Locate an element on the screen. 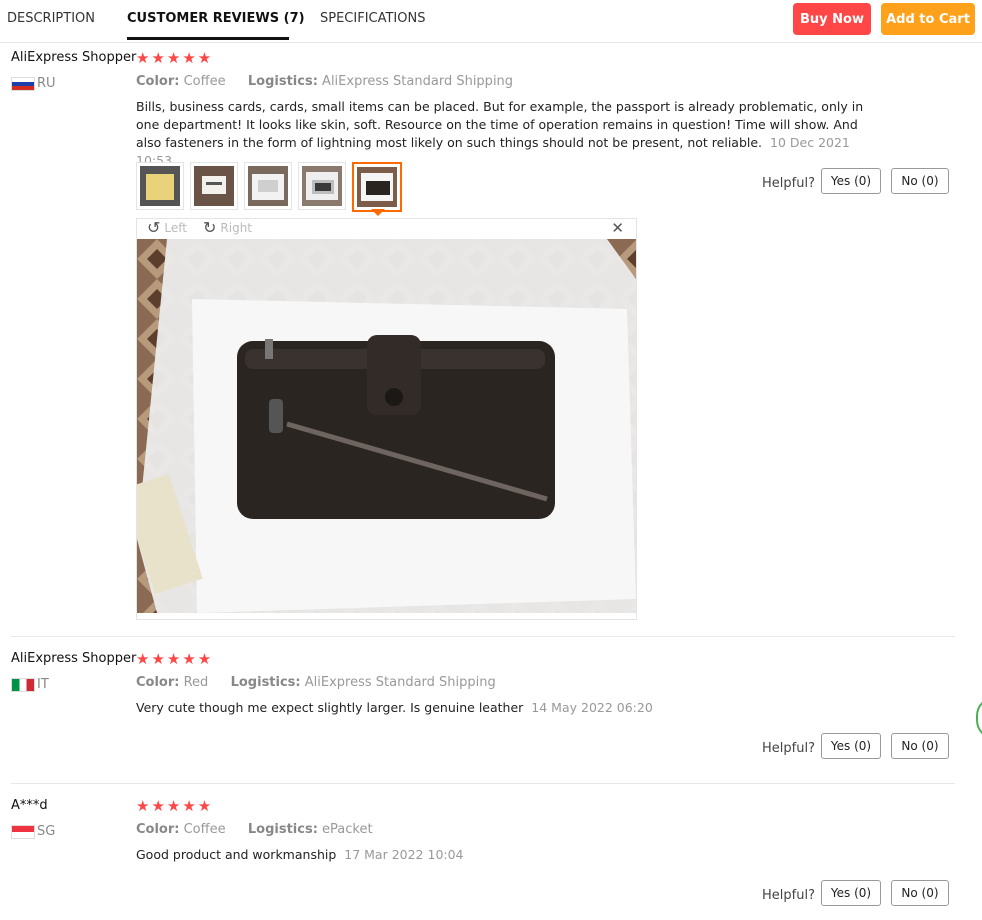  rotate-left-label: Left is located at coordinates (175, 228).